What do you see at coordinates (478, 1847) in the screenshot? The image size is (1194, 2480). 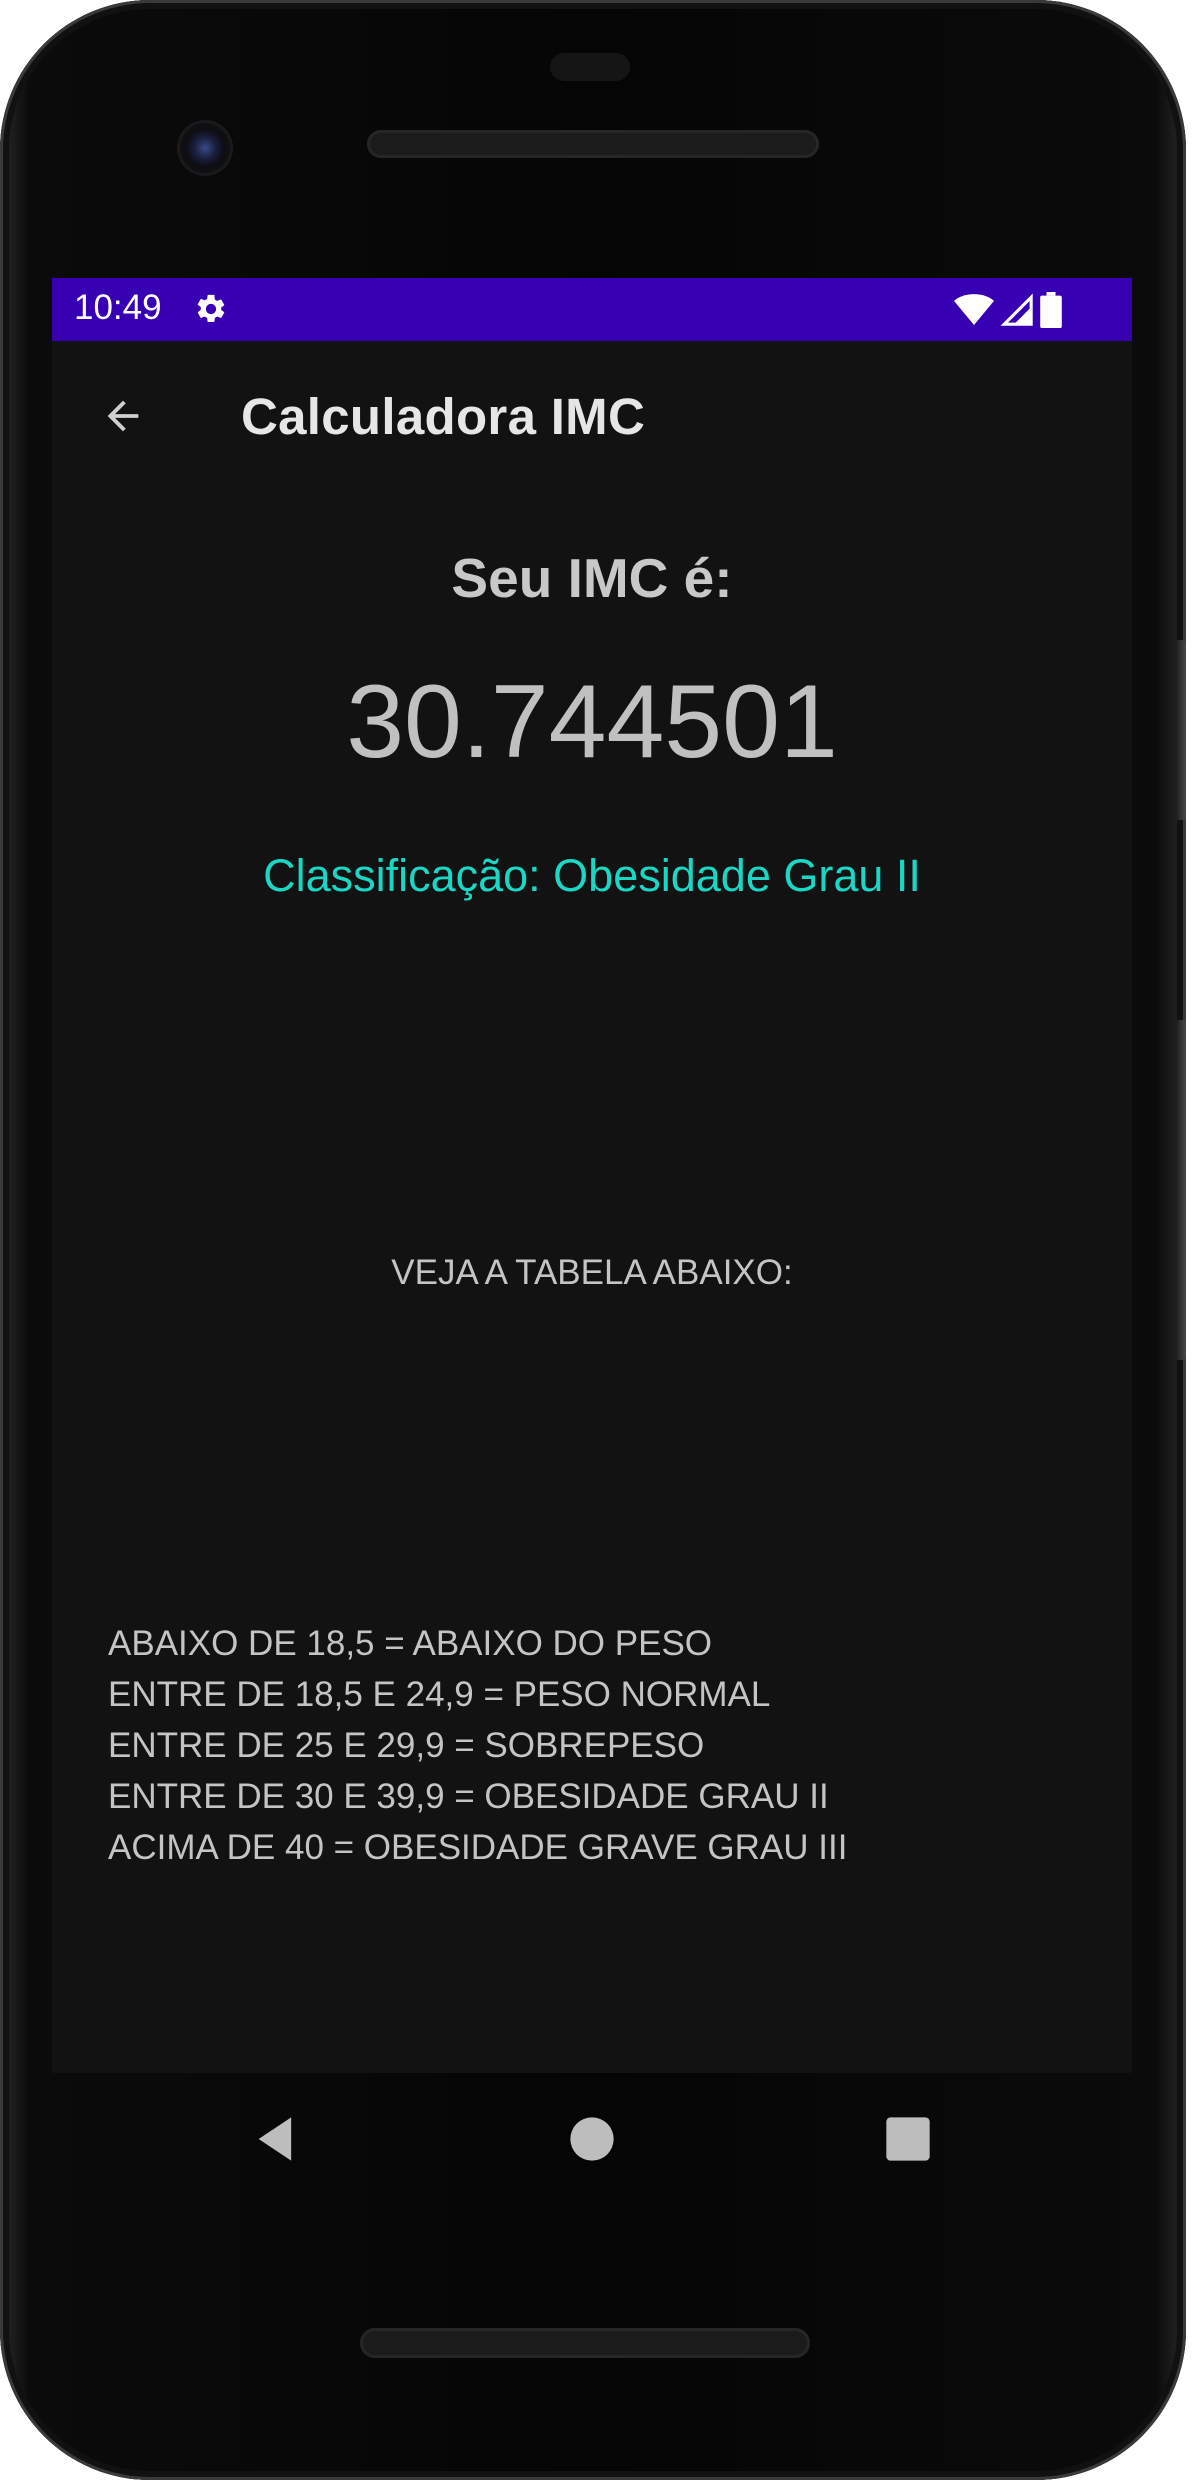 I see `table-row: ACIMA DE 40 = OBESIDADE GRAVE GRAU III` at bounding box center [478, 1847].